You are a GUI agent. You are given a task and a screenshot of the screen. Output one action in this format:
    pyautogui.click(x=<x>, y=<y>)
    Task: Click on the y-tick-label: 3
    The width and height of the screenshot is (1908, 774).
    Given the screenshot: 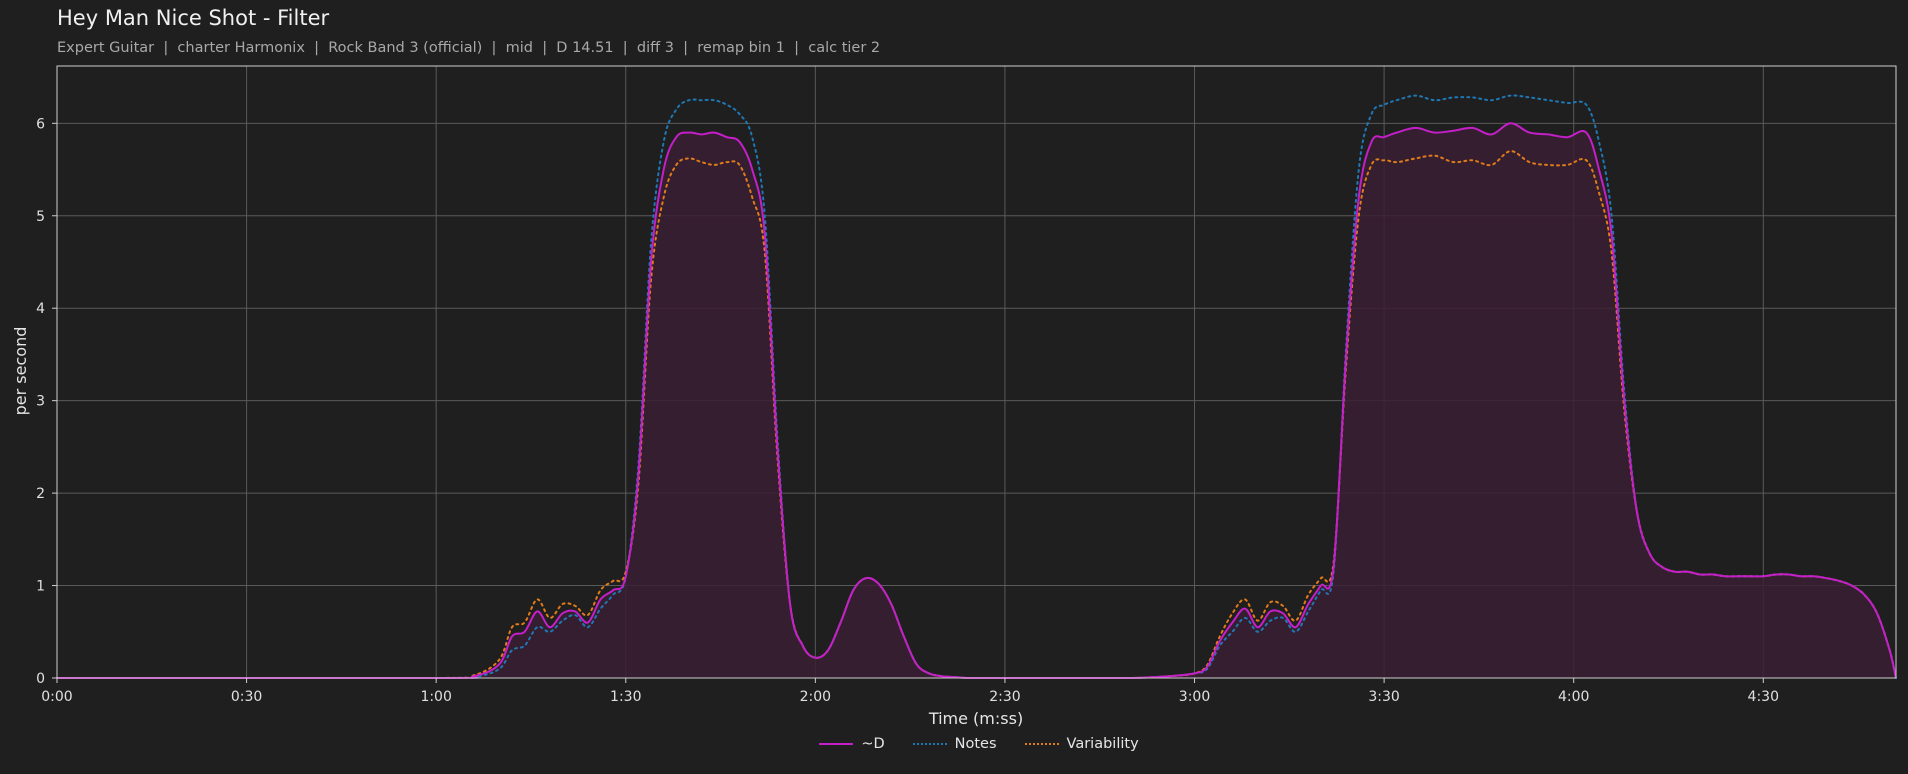 What is the action you would take?
    pyautogui.click(x=40, y=402)
    